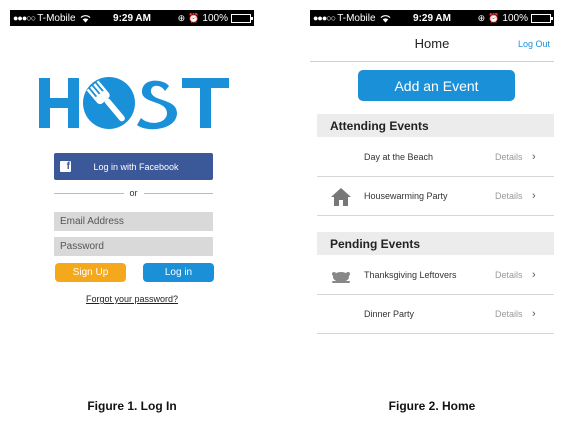  I want to click on event-row-housewarming-party: Housewarming Party Details ›, so click(435, 196).